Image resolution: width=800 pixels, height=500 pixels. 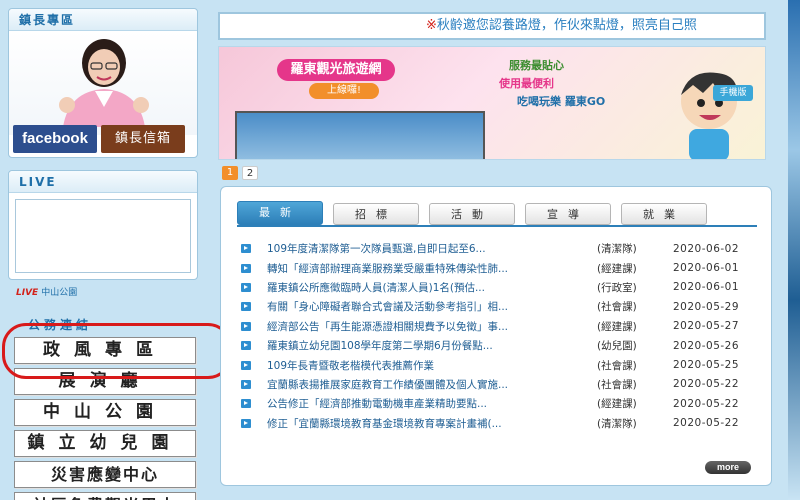 What do you see at coordinates (360, 135) in the screenshot?
I see `banner-screenshot-image` at bounding box center [360, 135].